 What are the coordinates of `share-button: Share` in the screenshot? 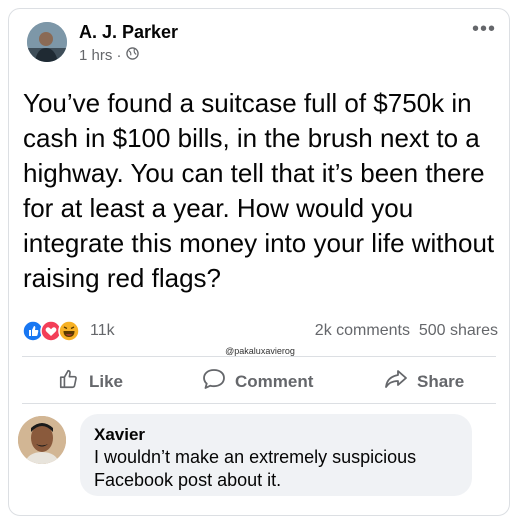 It's located at (424, 381).